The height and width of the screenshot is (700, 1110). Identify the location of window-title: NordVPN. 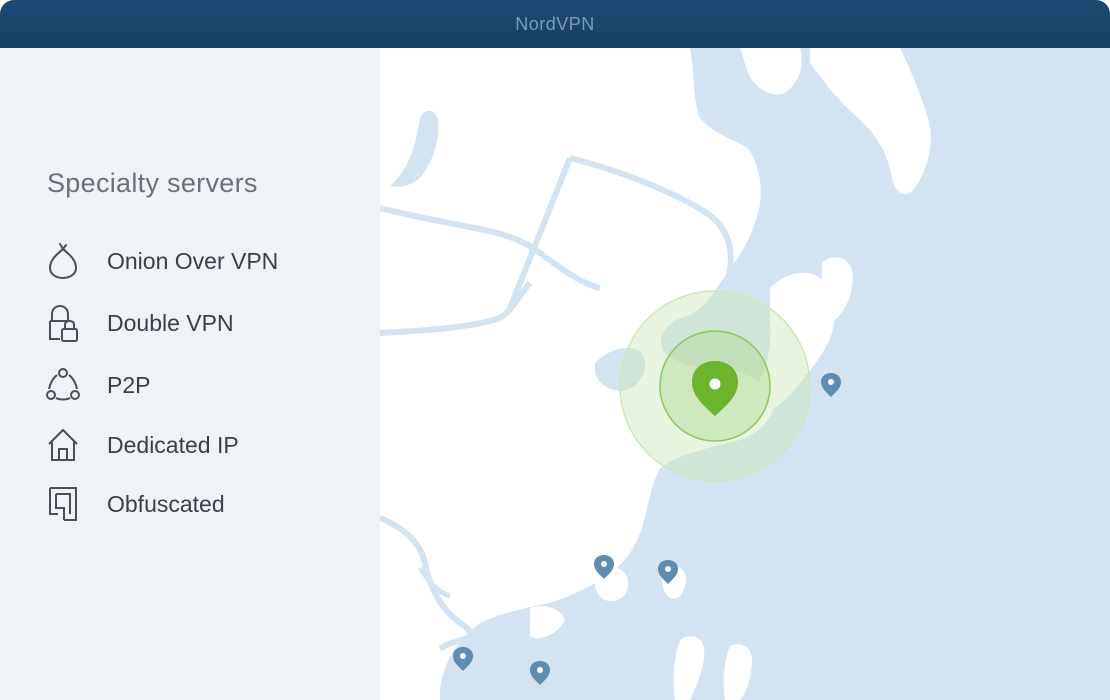
(555, 23).